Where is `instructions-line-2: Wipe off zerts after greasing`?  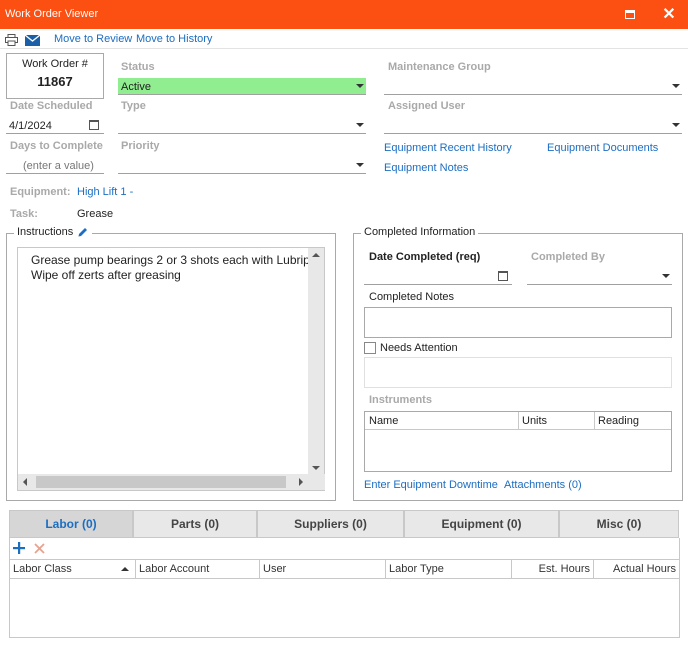 instructions-line-2: Wipe off zerts after greasing is located at coordinates (106, 275).